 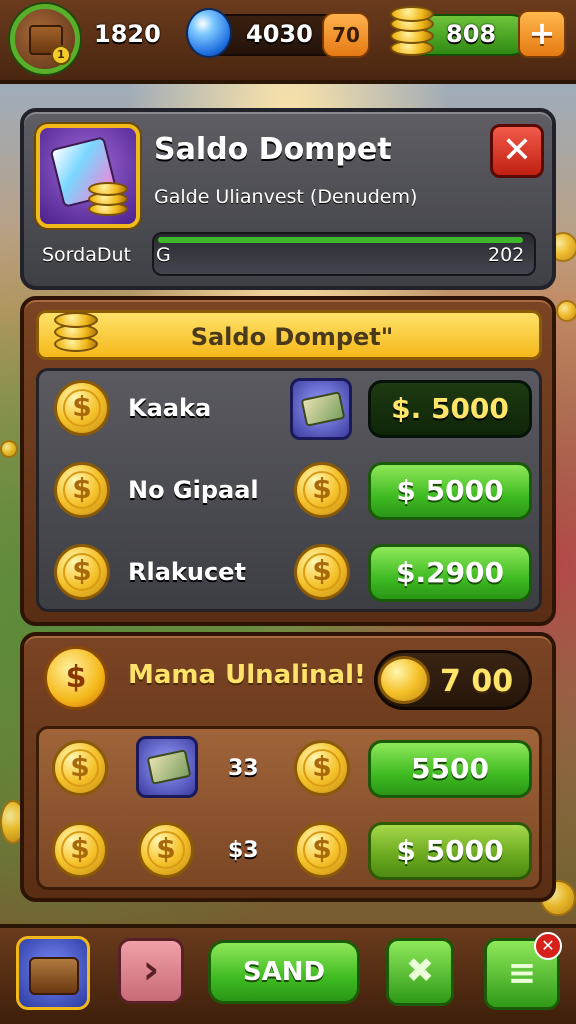 I want to click on wallet-row-price-button: $ 5000, so click(x=450, y=491).